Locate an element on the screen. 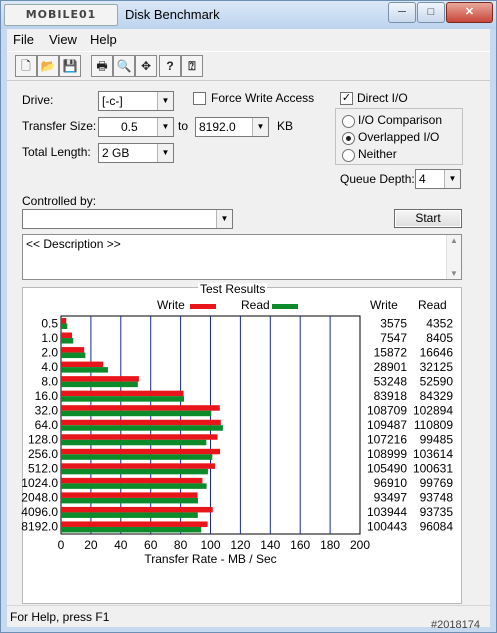  write-value: 96910 is located at coordinates (391, 483).